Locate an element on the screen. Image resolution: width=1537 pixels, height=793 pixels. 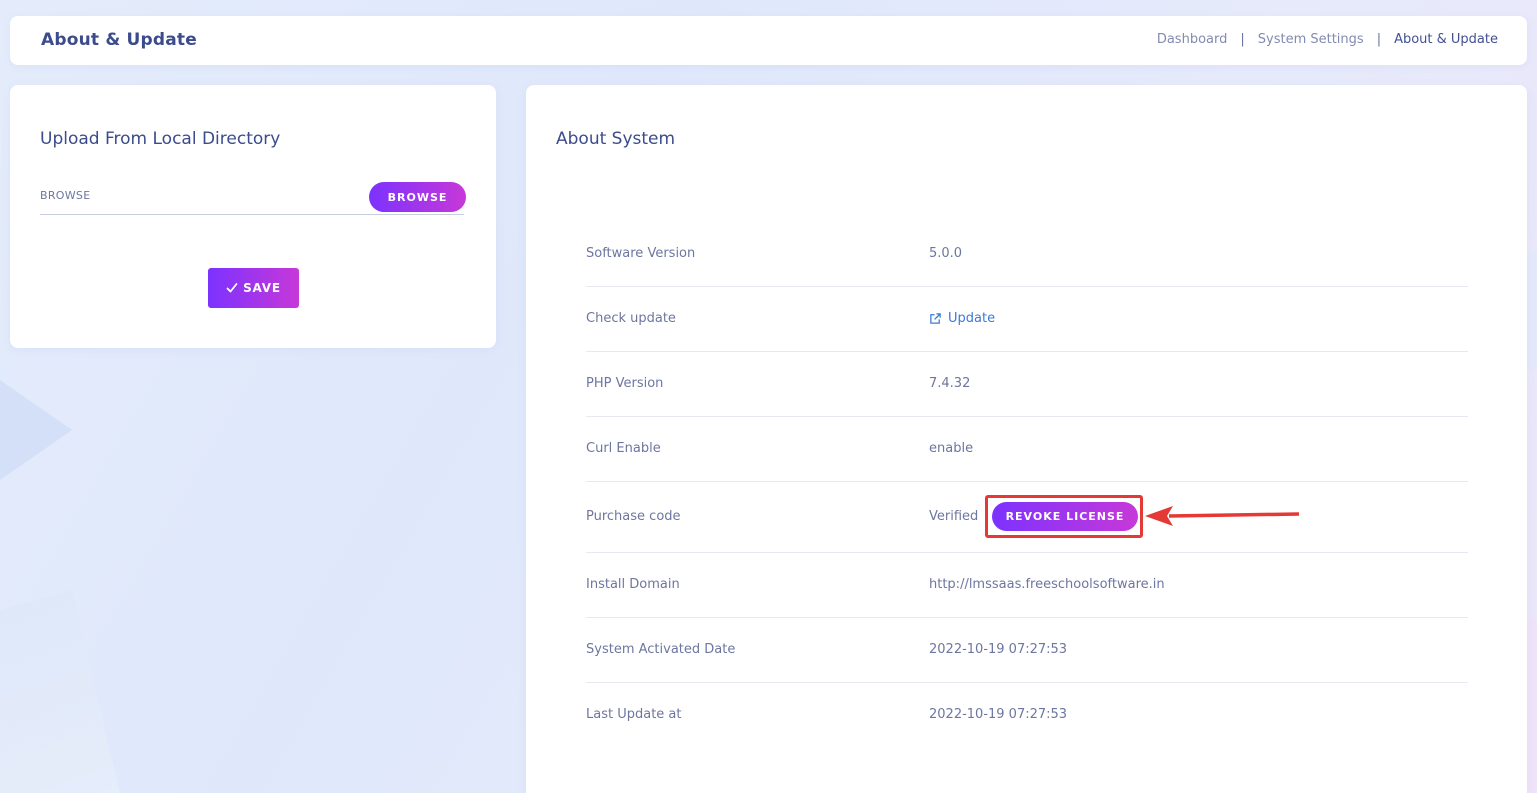
info-label: Curl Enable is located at coordinates (623, 448).